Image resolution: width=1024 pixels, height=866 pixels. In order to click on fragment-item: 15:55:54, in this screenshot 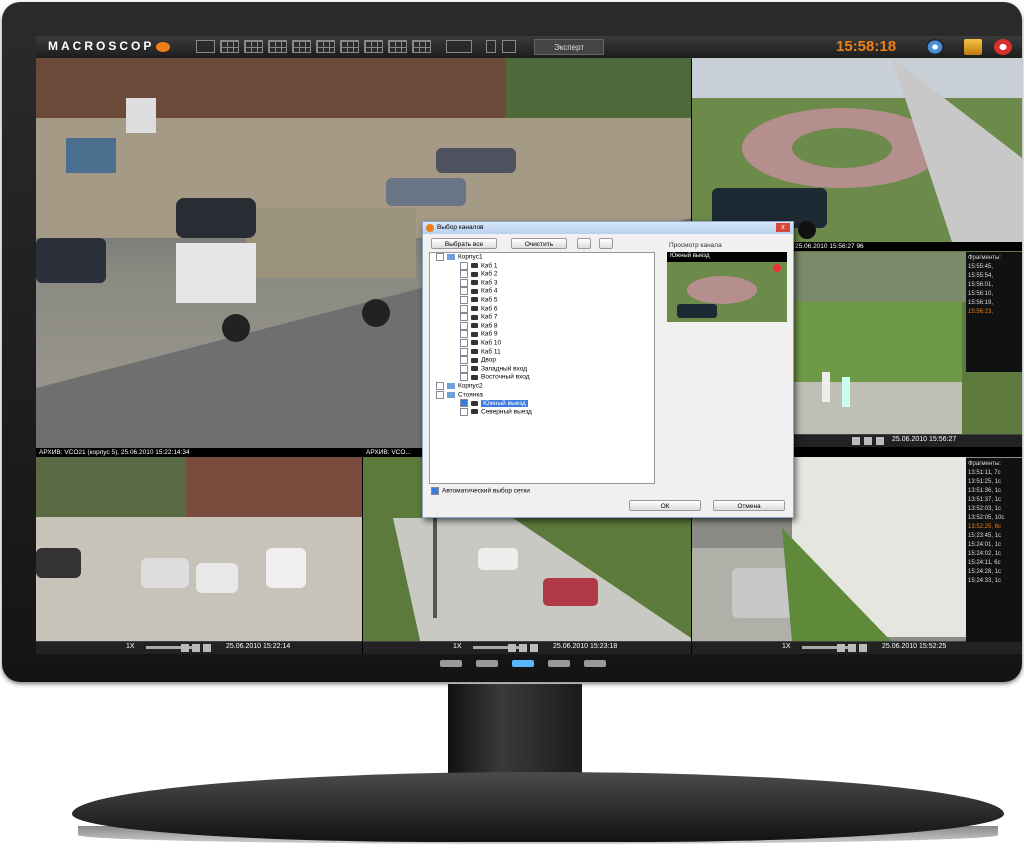, I will do `click(994, 276)`.